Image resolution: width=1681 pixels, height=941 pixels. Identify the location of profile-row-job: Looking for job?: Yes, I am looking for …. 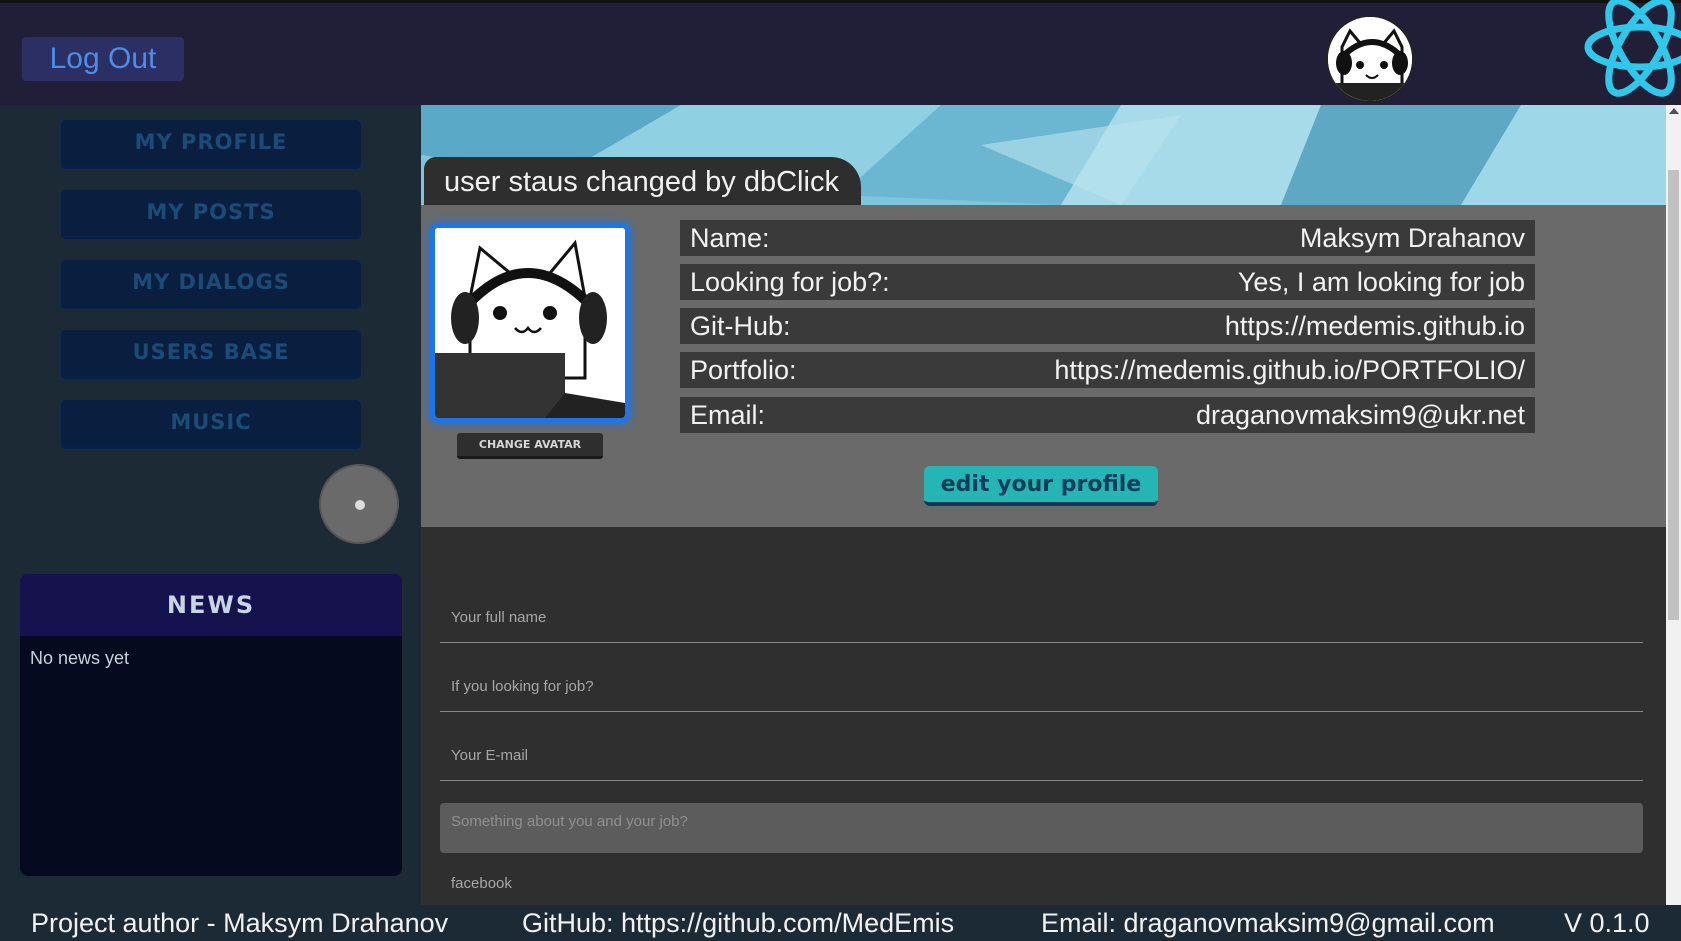
(1107, 282).